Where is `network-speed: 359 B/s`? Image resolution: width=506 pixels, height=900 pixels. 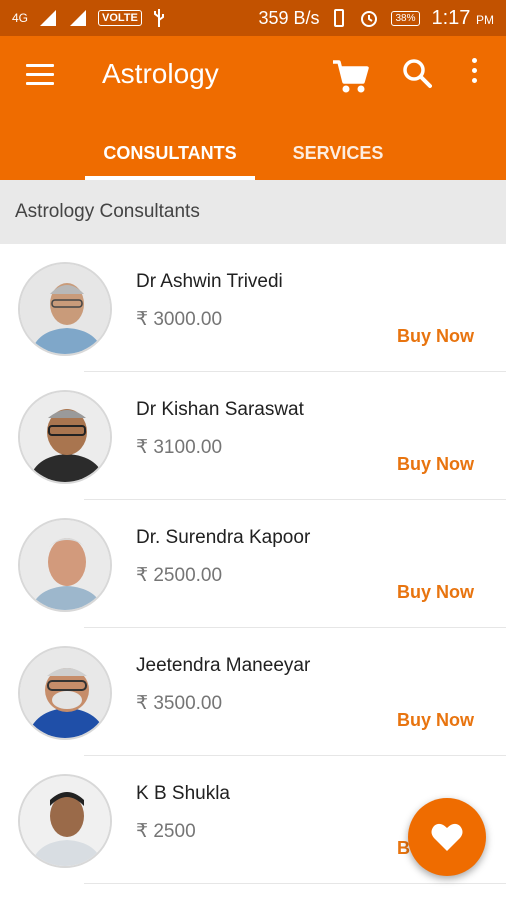
network-speed: 359 B/s is located at coordinates (289, 17).